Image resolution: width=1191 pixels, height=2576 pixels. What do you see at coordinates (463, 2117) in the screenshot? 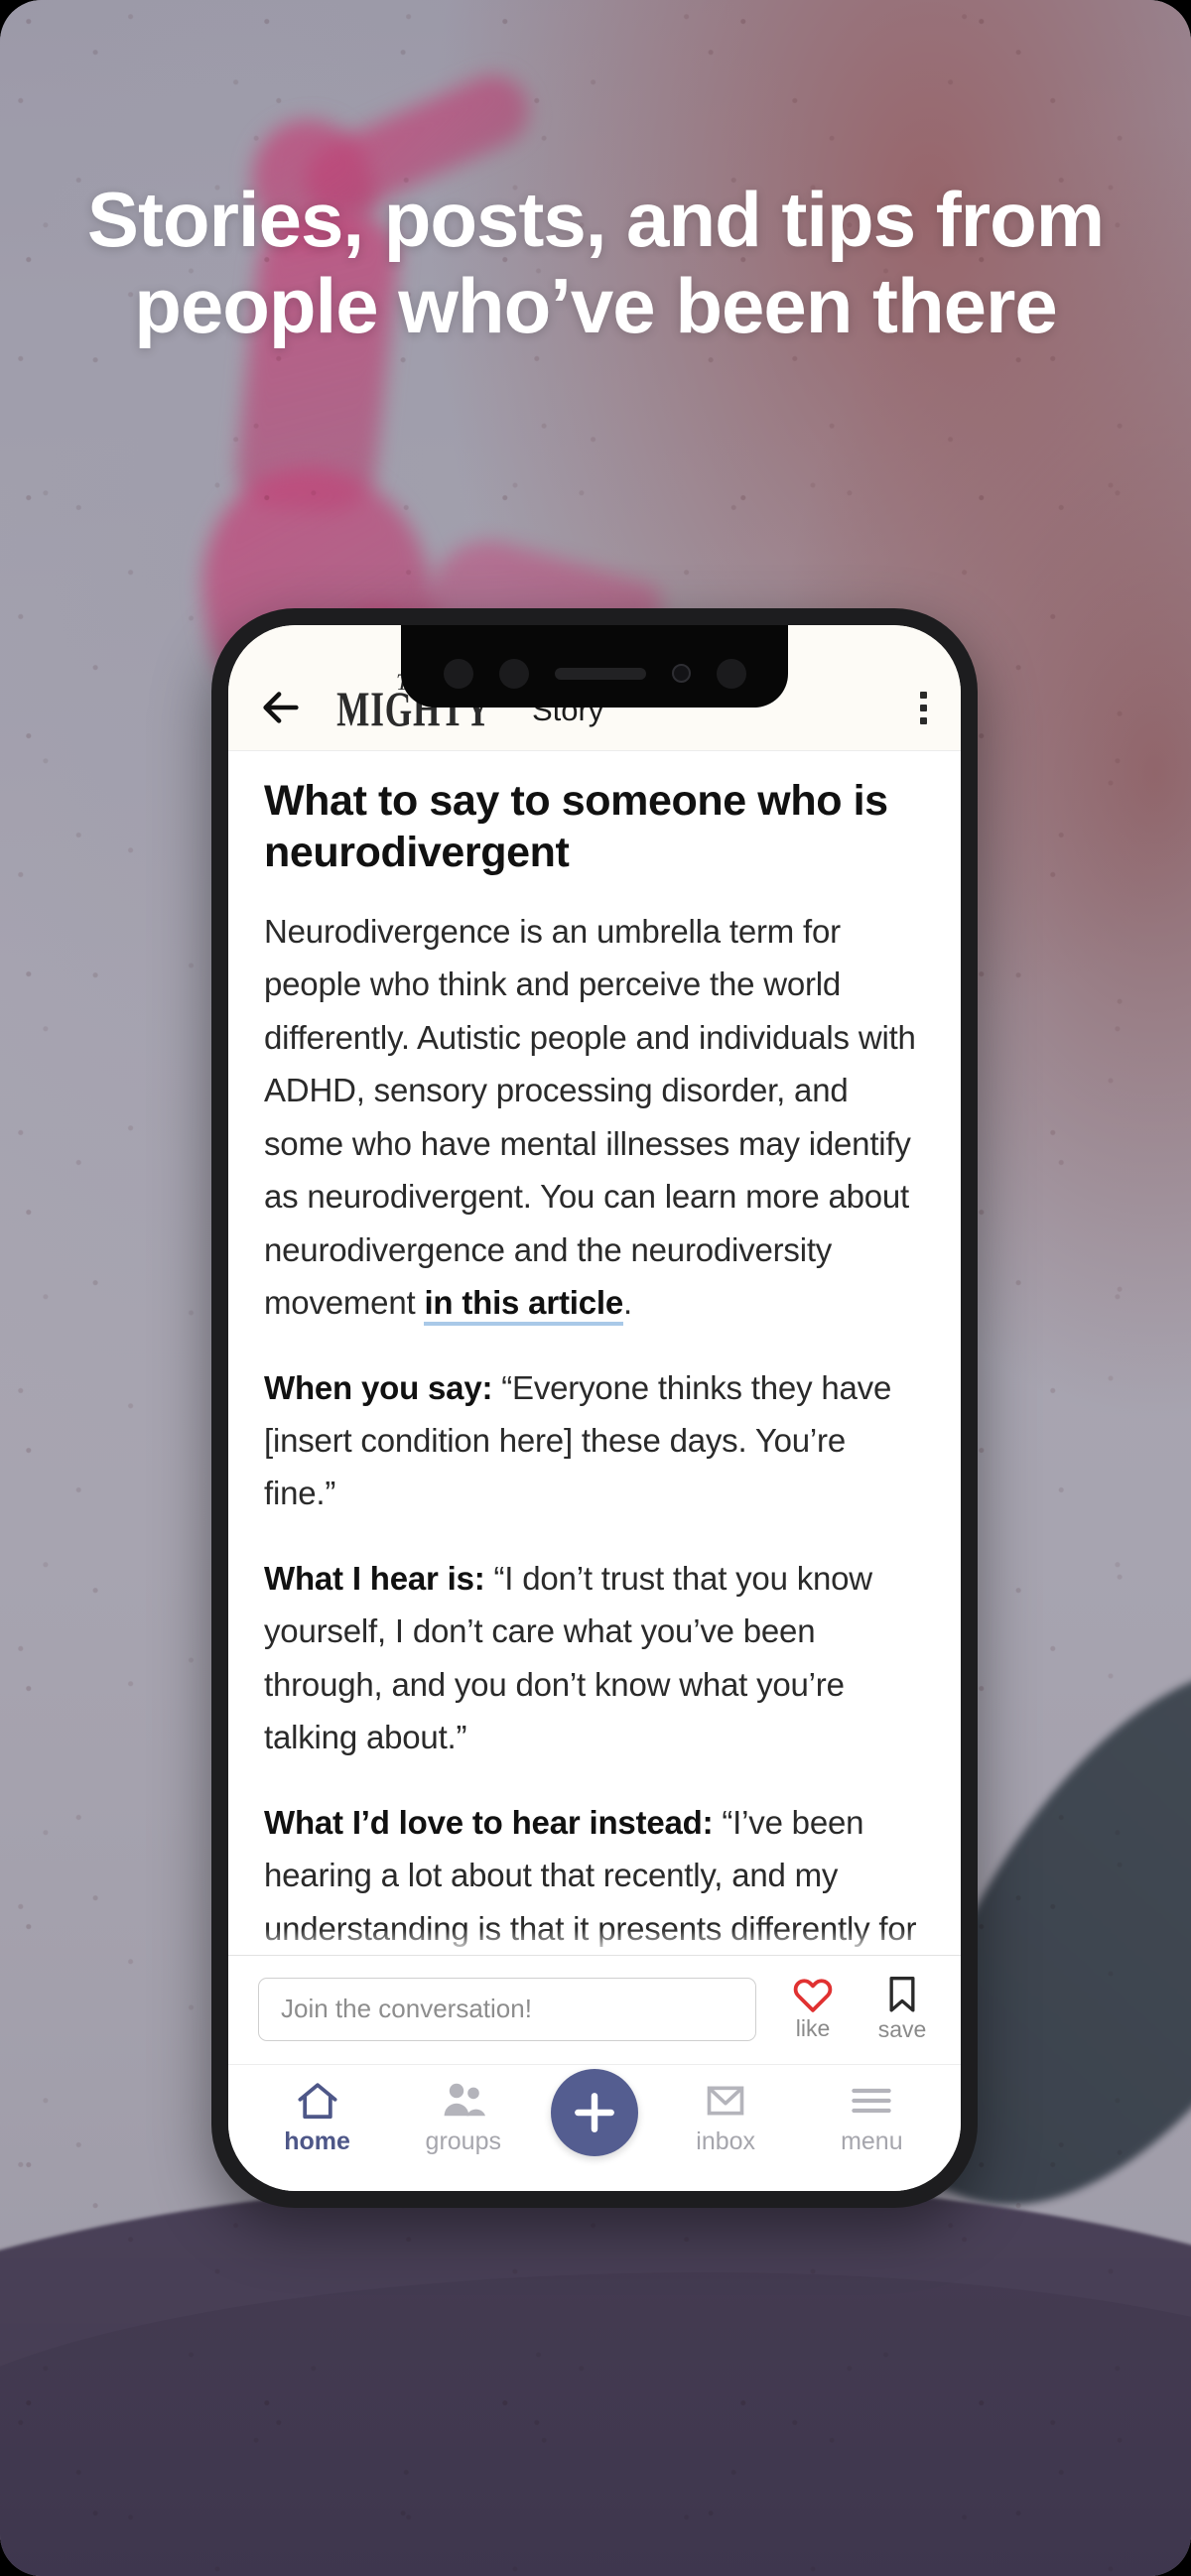
I see `nav-item-groups: groups` at bounding box center [463, 2117].